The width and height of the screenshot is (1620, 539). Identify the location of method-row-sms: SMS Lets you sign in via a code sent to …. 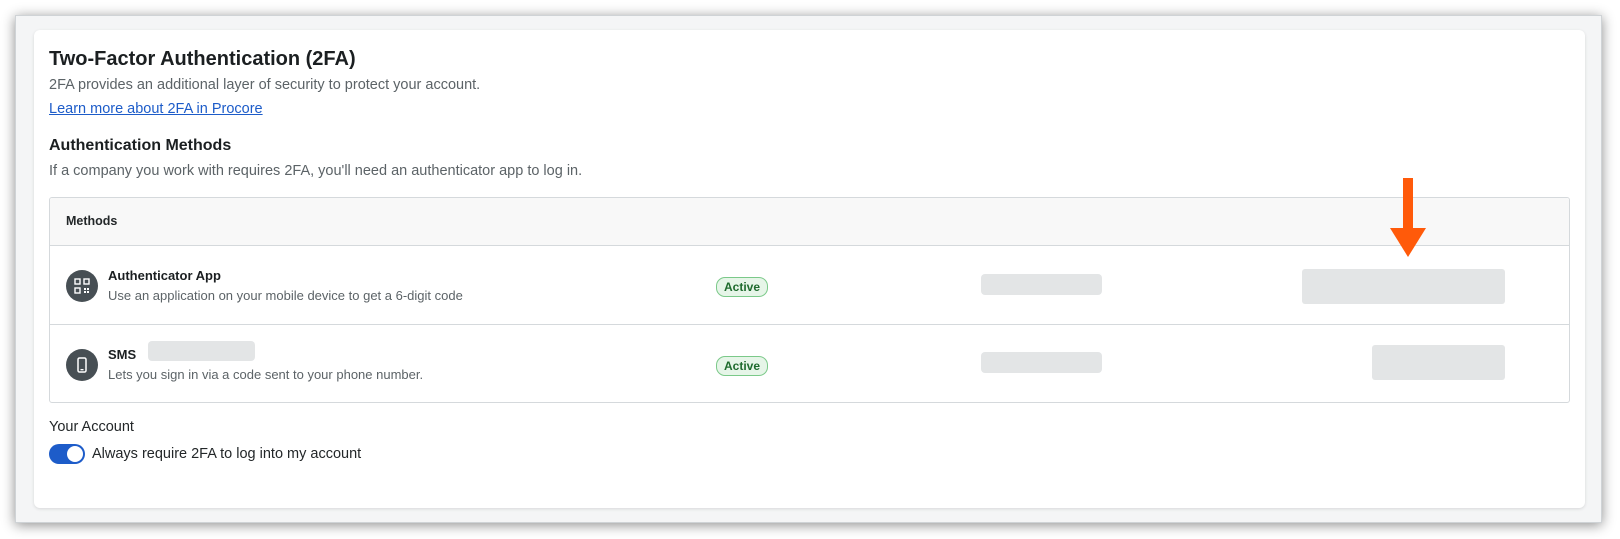
(809, 363).